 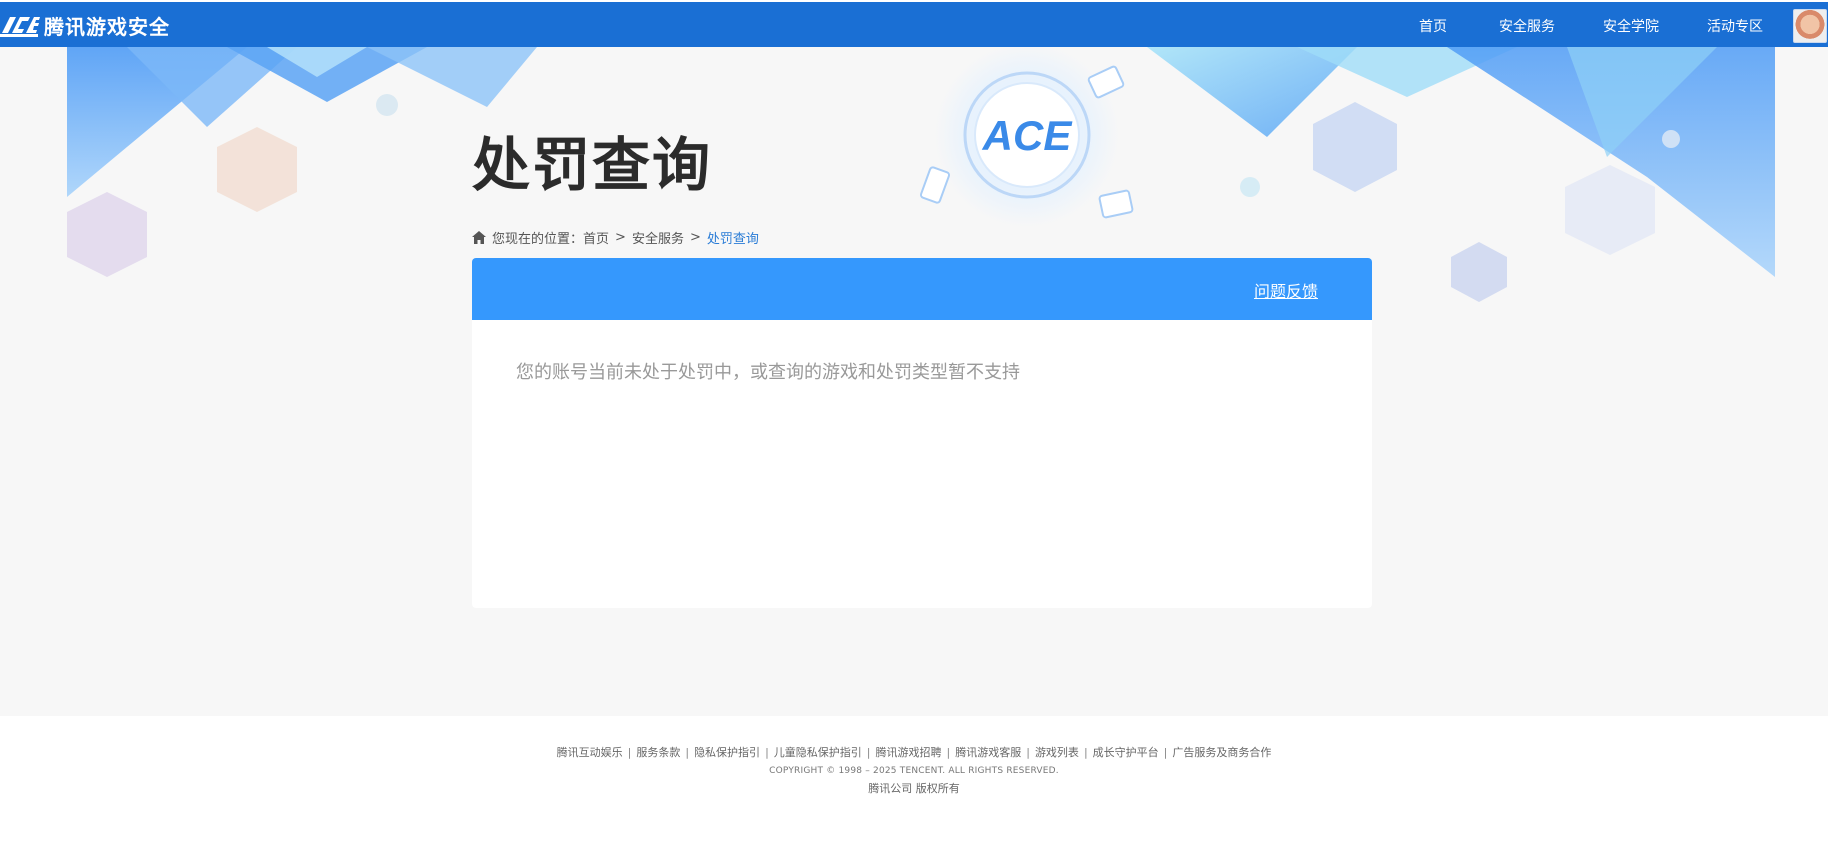 I want to click on status-message: 您的账号当前未处于处罚中，或查询的游戏和处罚类型暂不支持, so click(x=768, y=372).